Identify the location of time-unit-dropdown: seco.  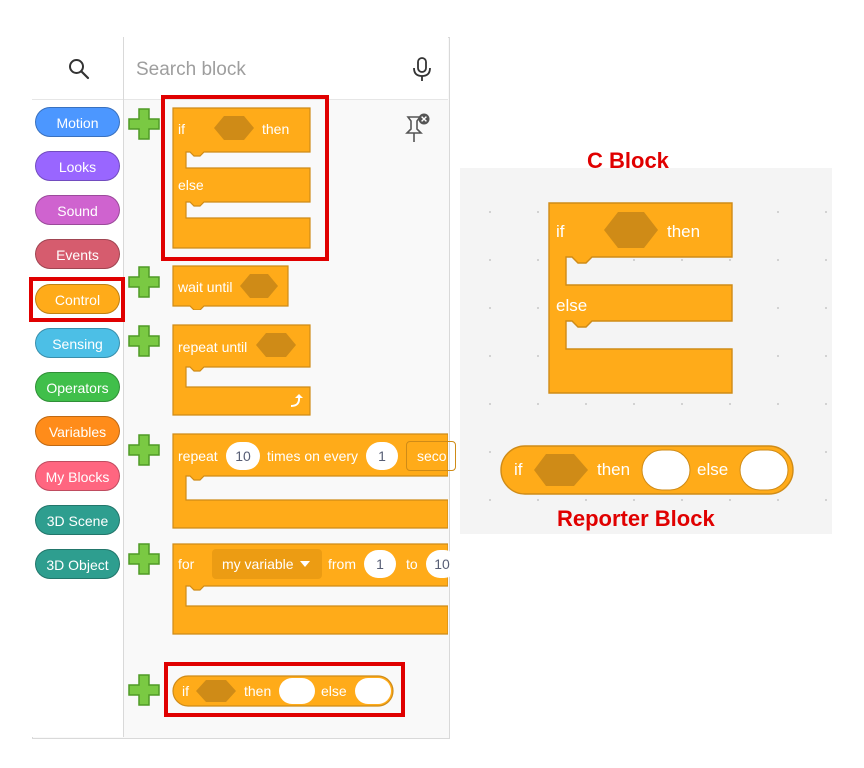
(431, 456).